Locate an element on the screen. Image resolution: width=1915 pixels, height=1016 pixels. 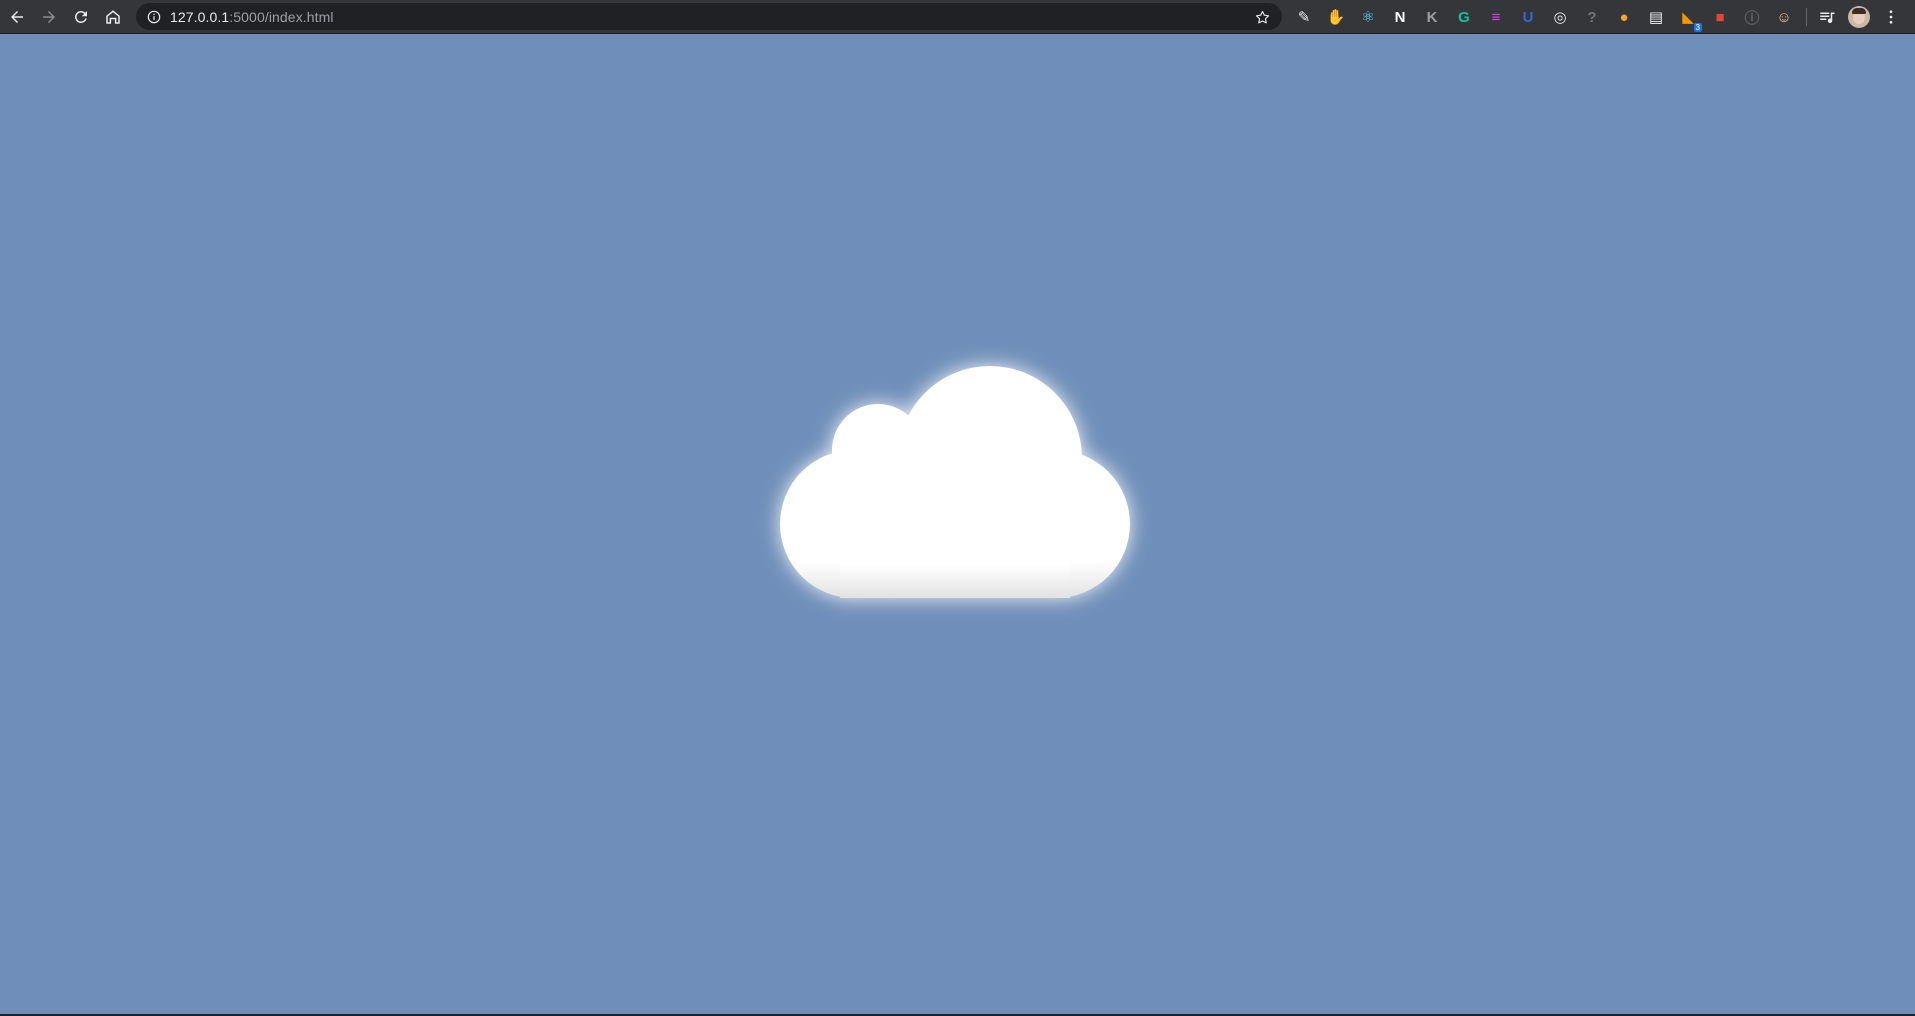
home-icon is located at coordinates (113, 17).